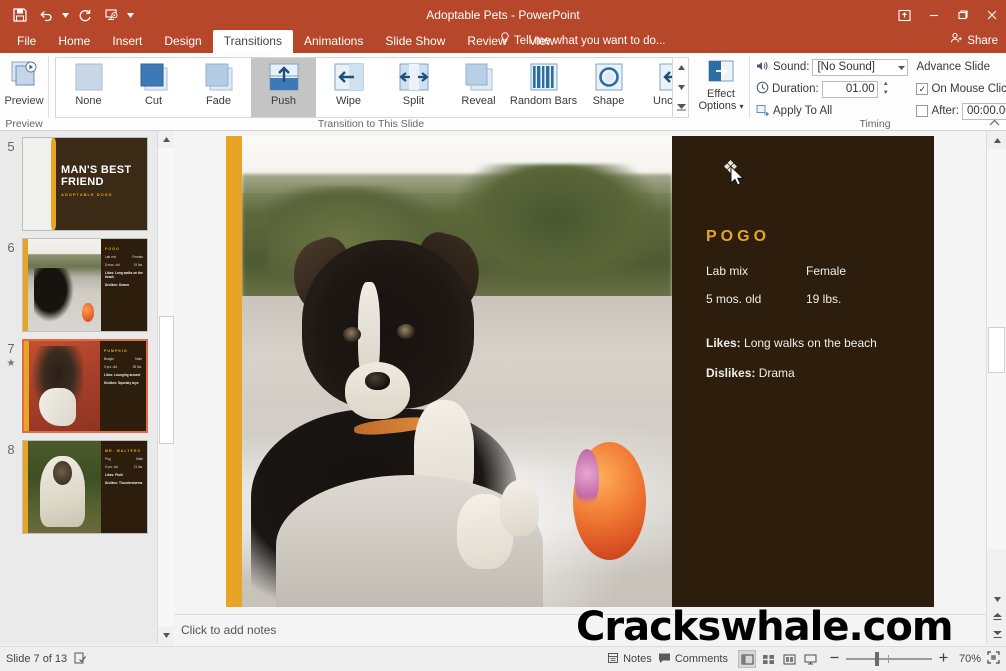 The height and width of the screenshot is (671, 1006). I want to click on after-value: 00:00.00, so click(986, 111).